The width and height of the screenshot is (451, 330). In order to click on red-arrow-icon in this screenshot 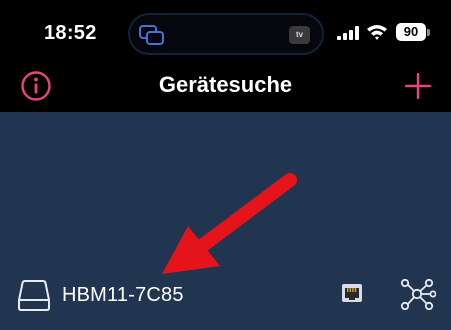, I will do `click(229, 223)`.